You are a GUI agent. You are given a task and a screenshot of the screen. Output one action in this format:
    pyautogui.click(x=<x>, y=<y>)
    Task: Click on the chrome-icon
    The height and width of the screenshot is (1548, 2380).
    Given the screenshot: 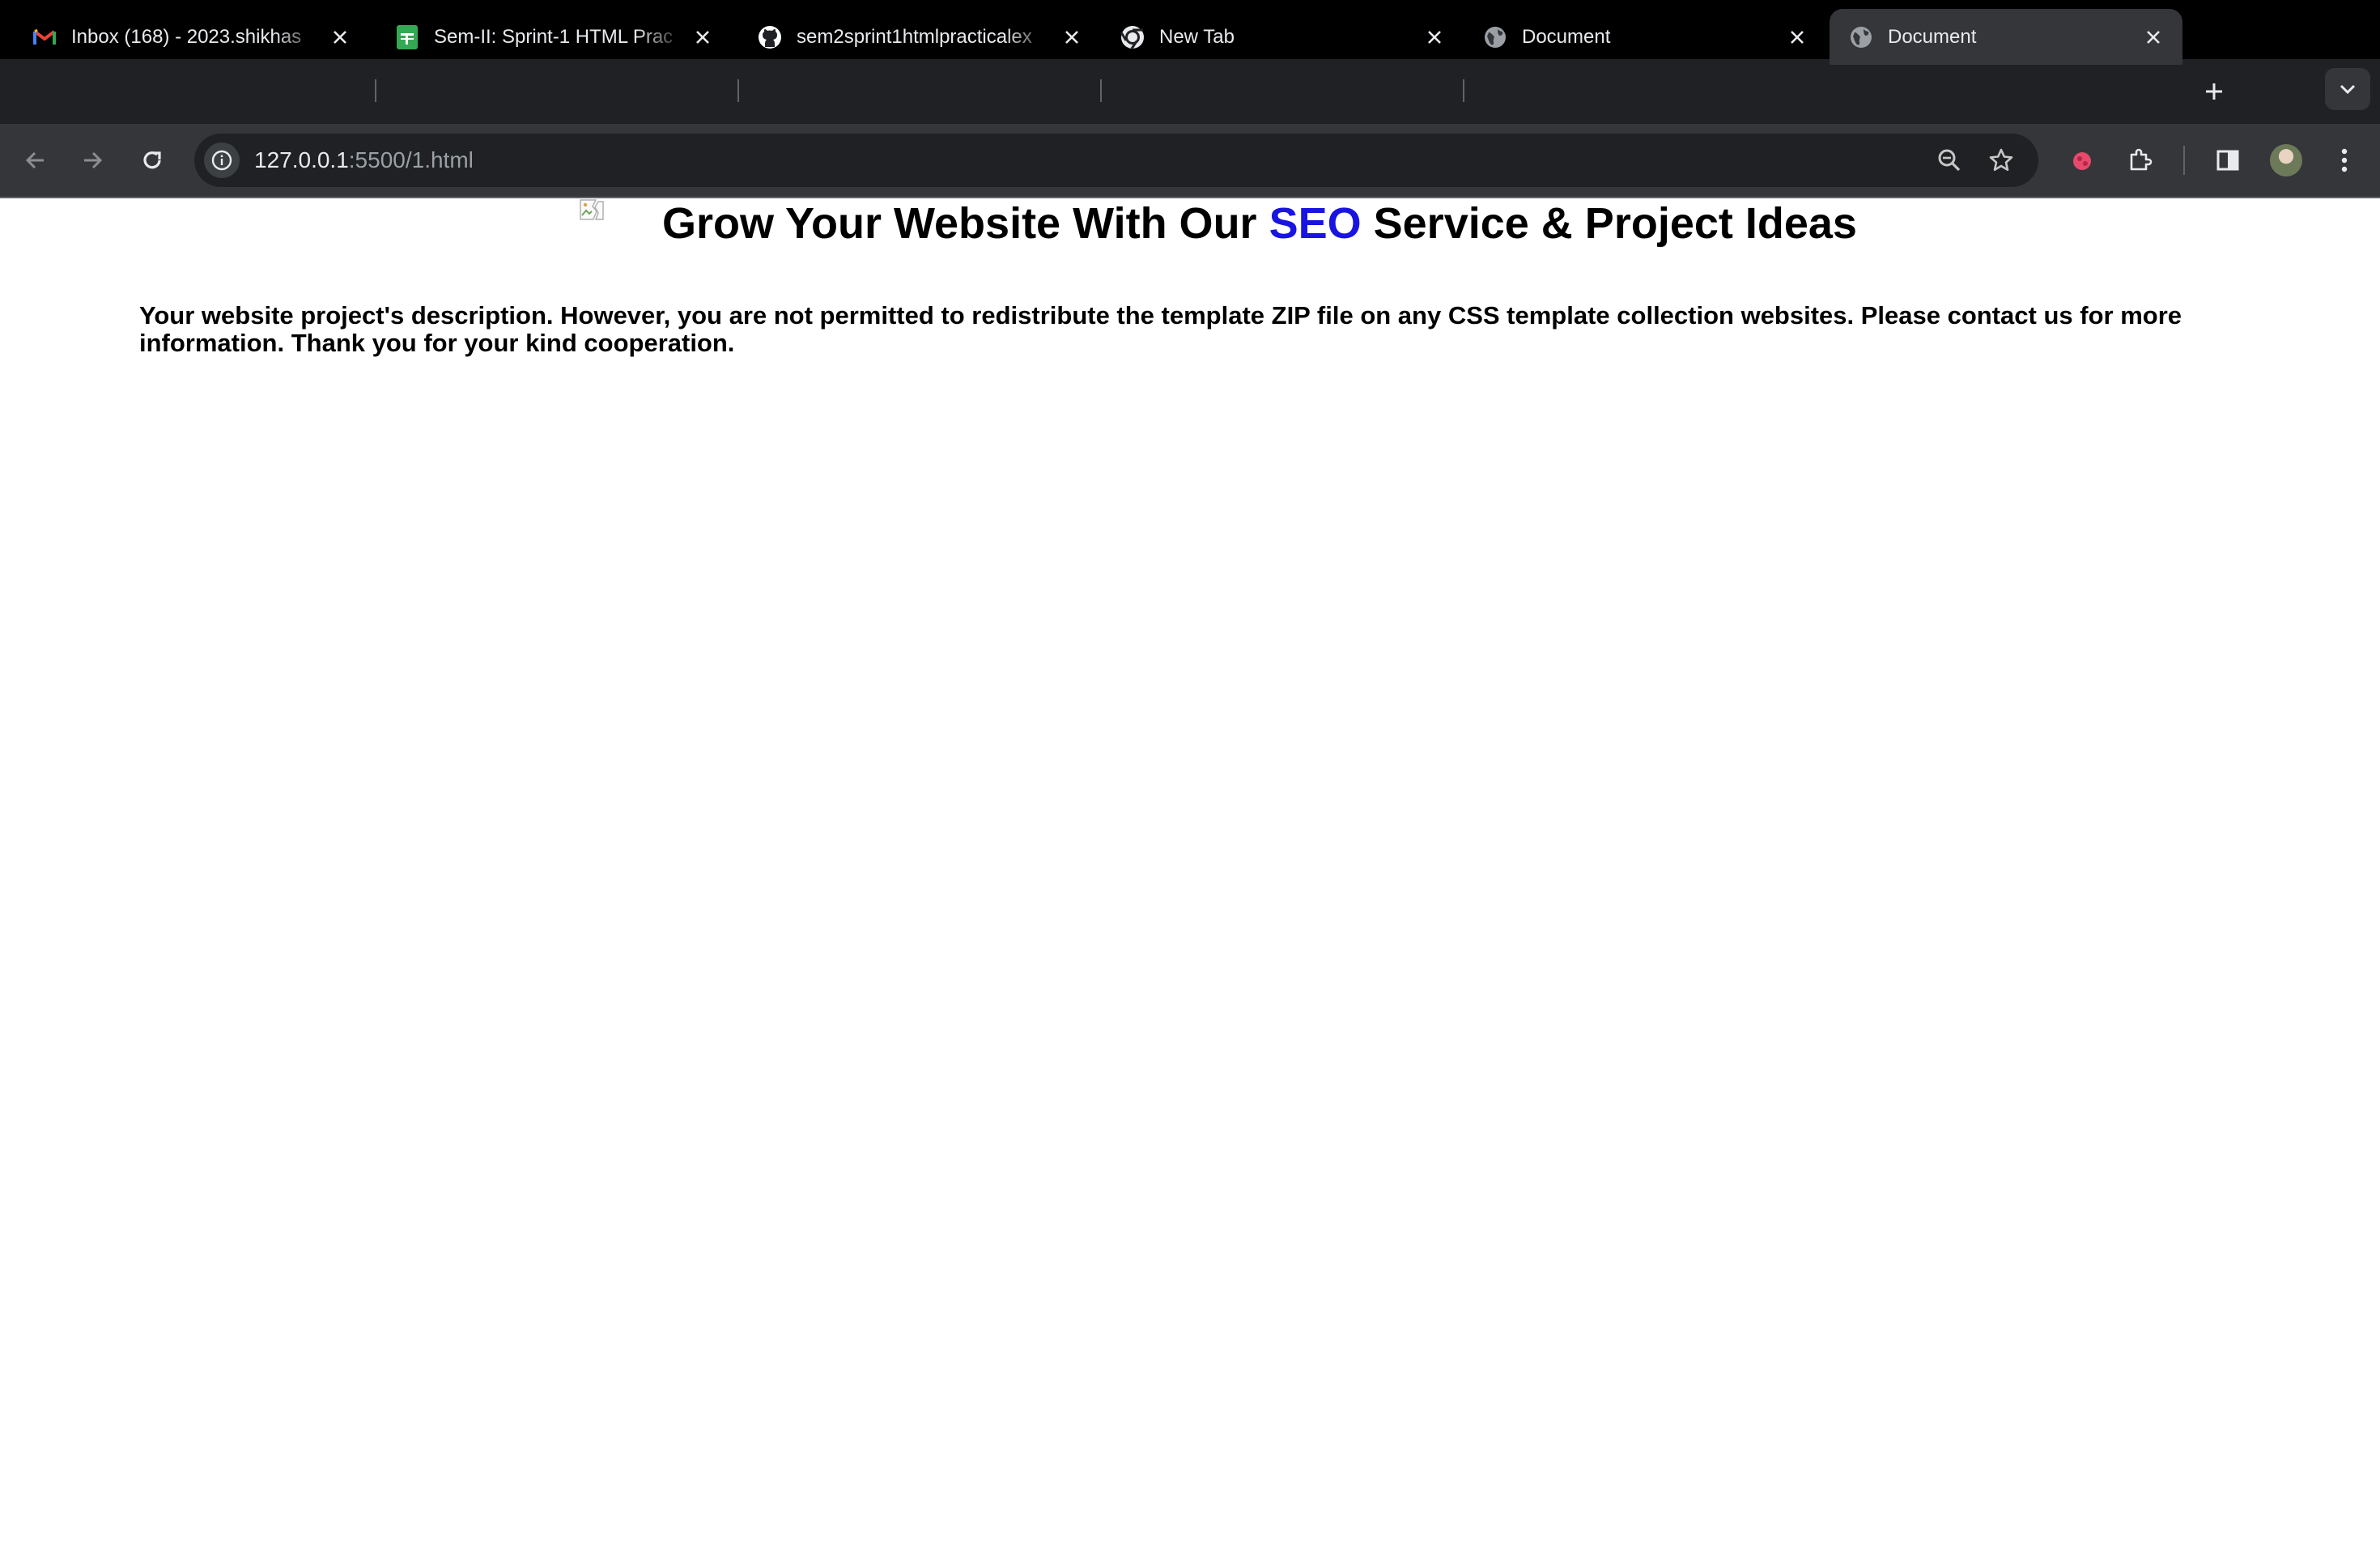 What is the action you would take?
    pyautogui.click(x=1132, y=37)
    